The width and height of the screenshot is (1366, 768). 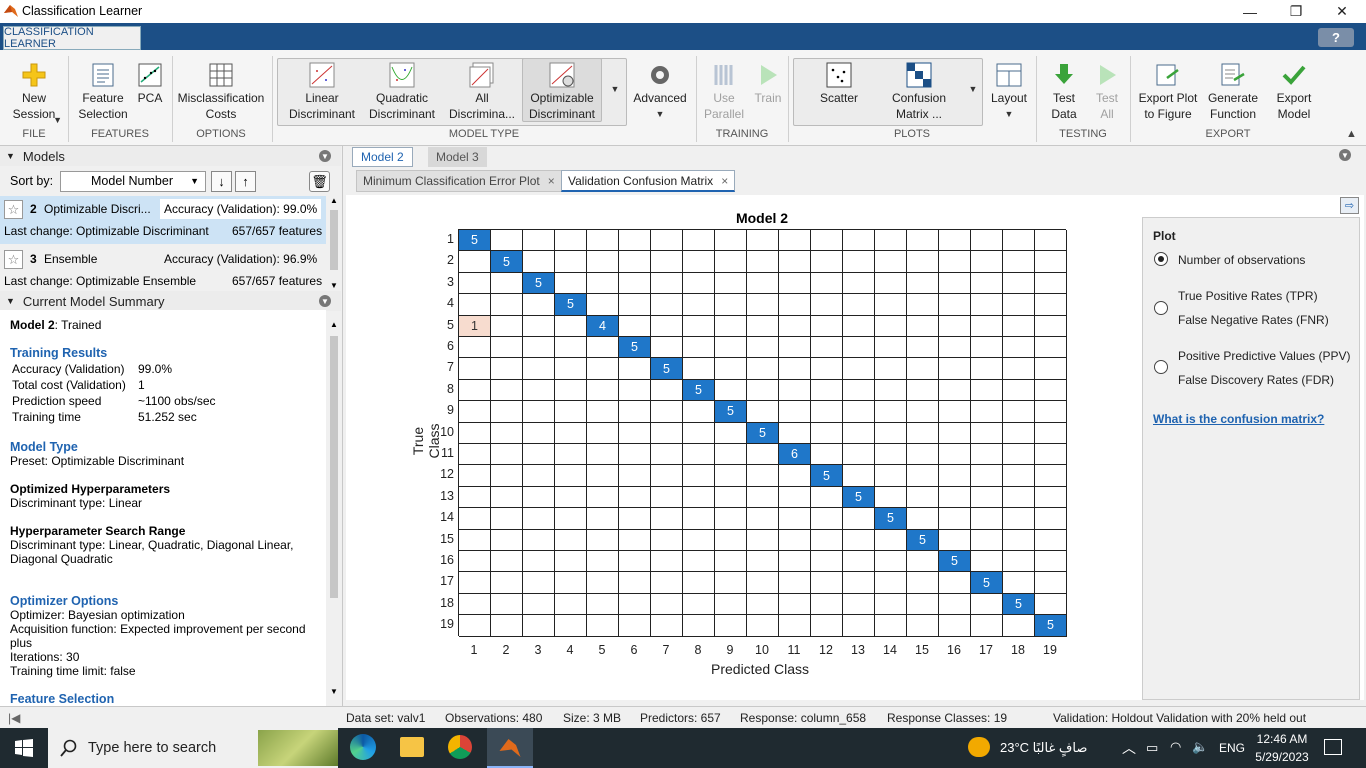 What do you see at coordinates (1345, 155) in the screenshot?
I see `doc-menu-icon: ▼` at bounding box center [1345, 155].